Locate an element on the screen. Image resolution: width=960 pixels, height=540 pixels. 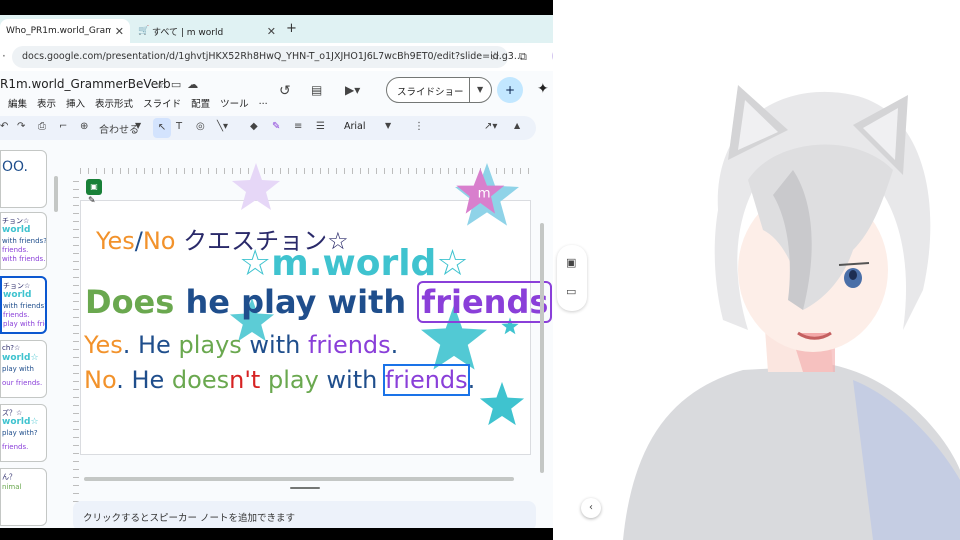
more-options-icon: ⋮ is located at coordinates (419, 126).